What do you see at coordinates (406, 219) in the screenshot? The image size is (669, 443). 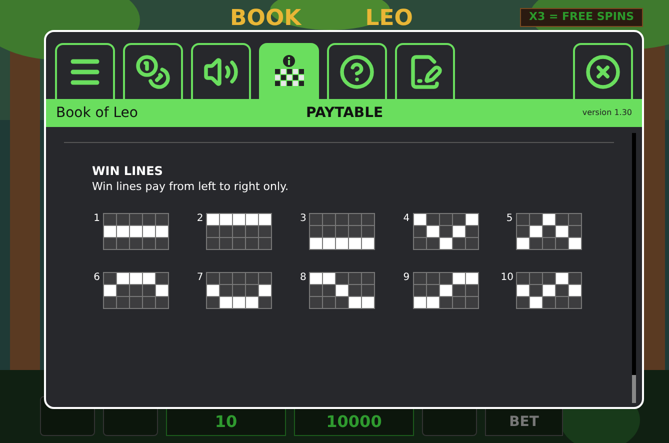 I see `line-number: 4` at bounding box center [406, 219].